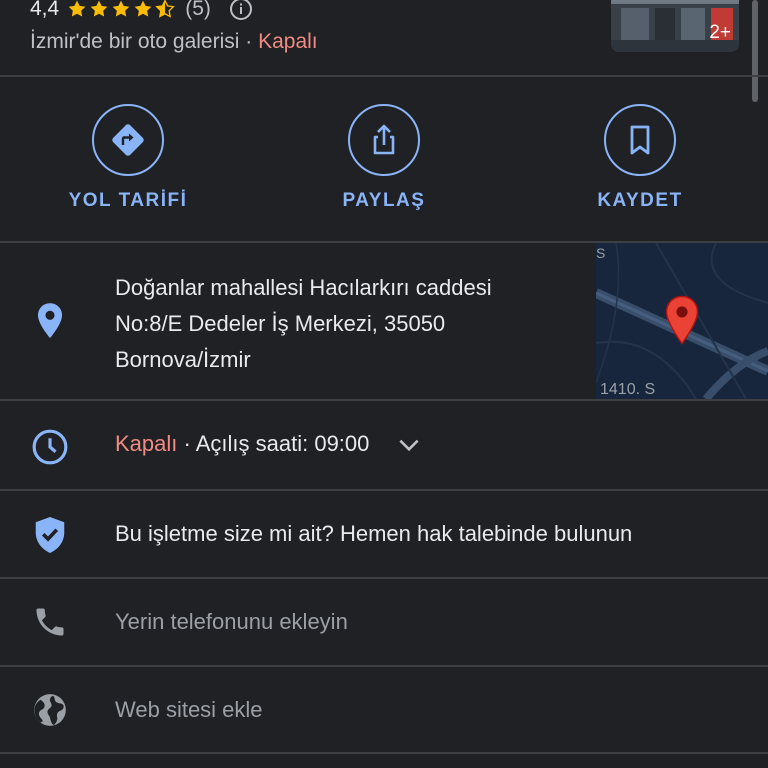 The image size is (768, 768). Describe the element at coordinates (45, 10) in the screenshot. I see `rating-value: 4,4` at that location.